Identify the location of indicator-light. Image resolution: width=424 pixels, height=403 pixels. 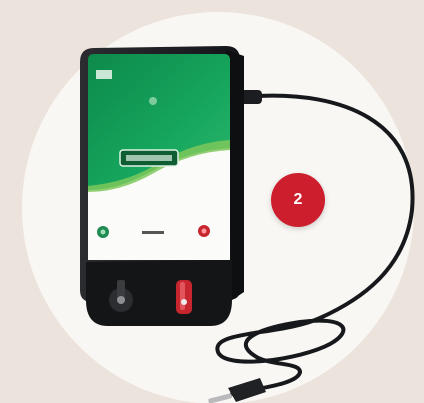
(153, 101).